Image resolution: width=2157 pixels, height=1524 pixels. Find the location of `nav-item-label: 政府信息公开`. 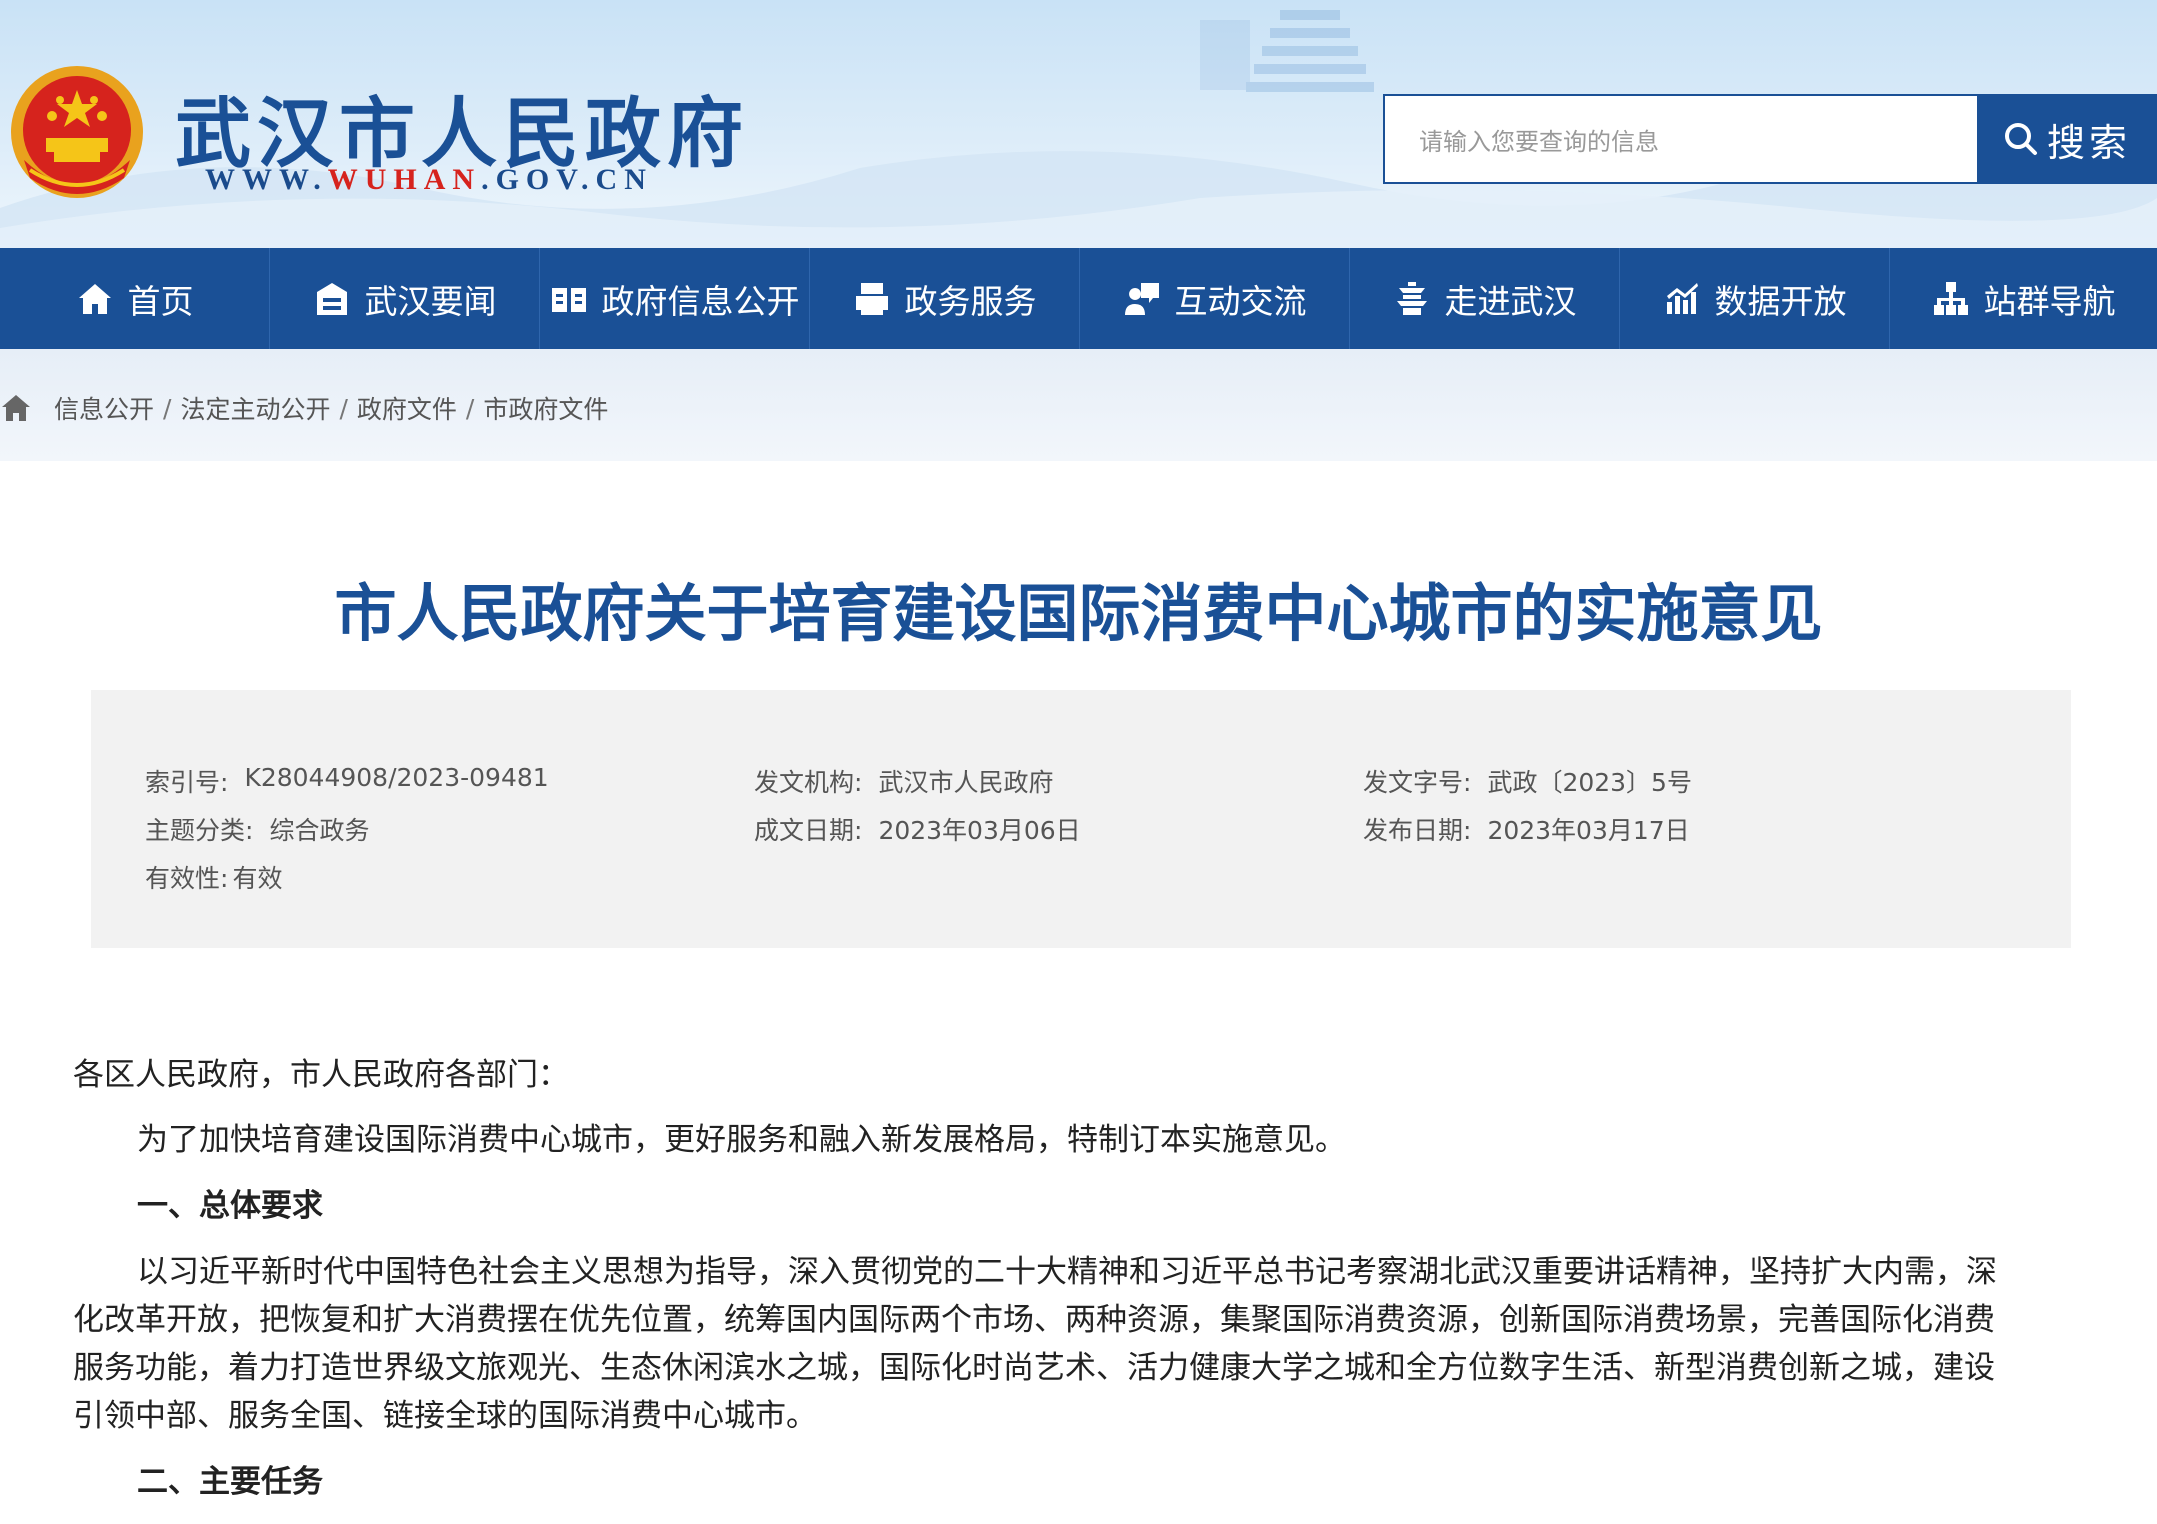

nav-item-label: 政府信息公开 is located at coordinates (700, 301).